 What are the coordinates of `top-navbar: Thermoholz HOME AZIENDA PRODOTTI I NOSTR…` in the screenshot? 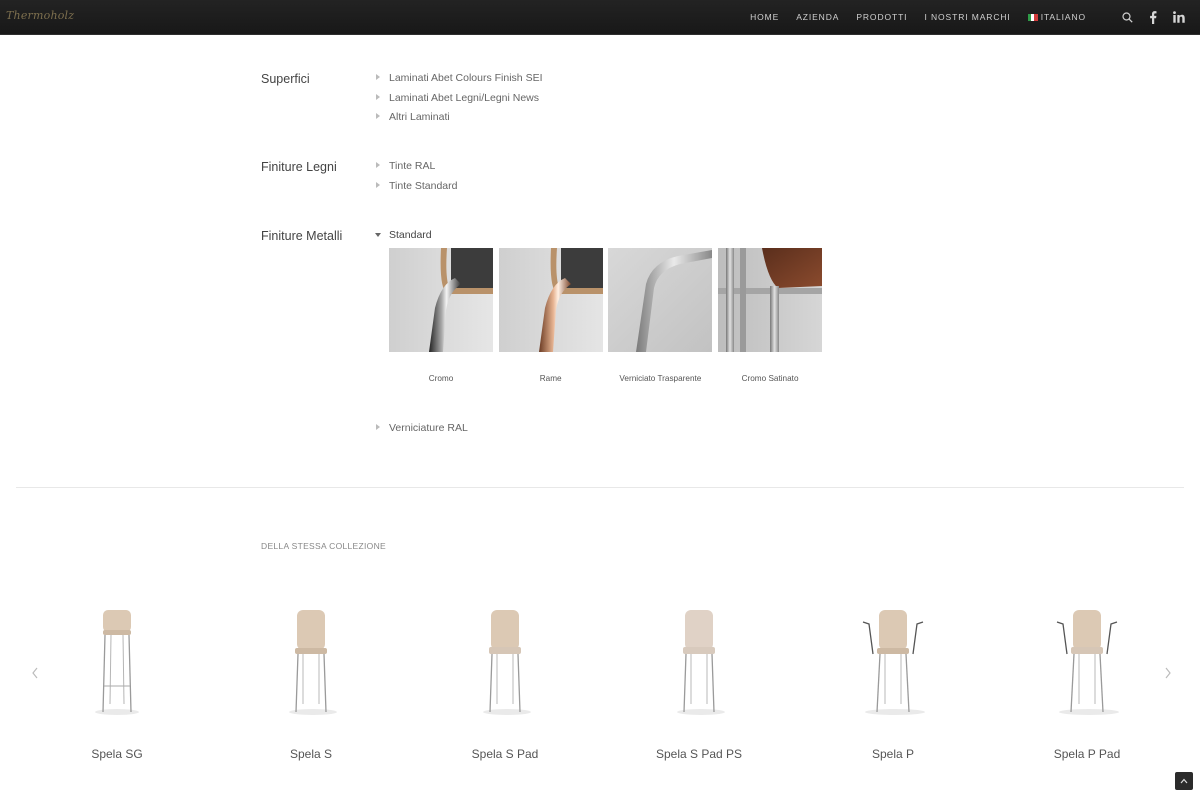 It's located at (600, 17).